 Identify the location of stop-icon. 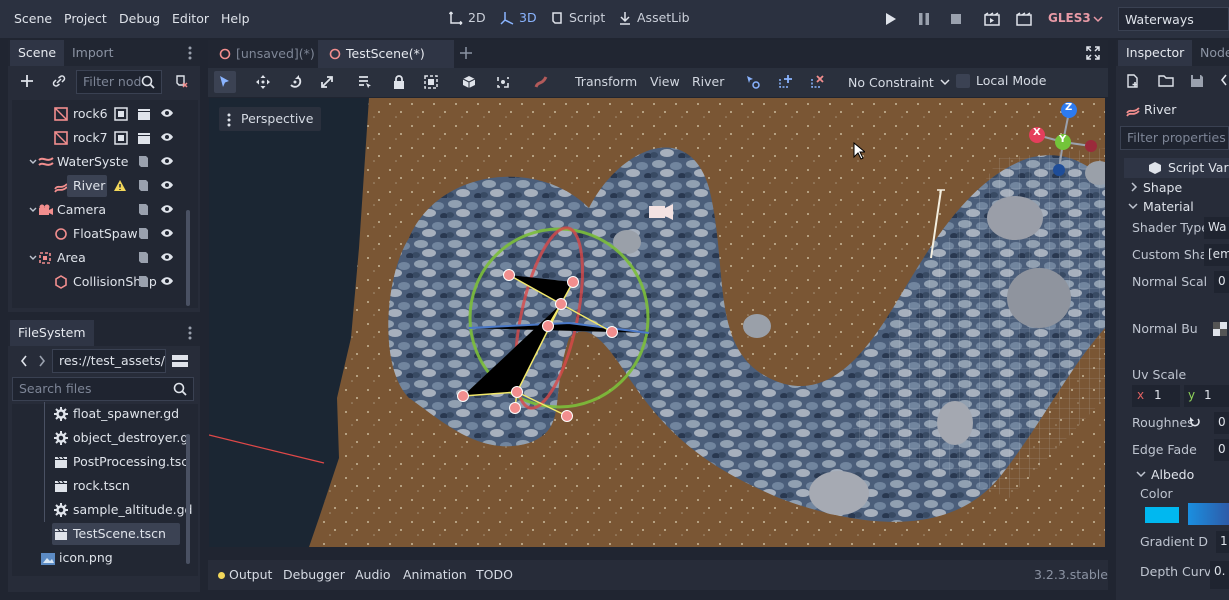
(956, 19).